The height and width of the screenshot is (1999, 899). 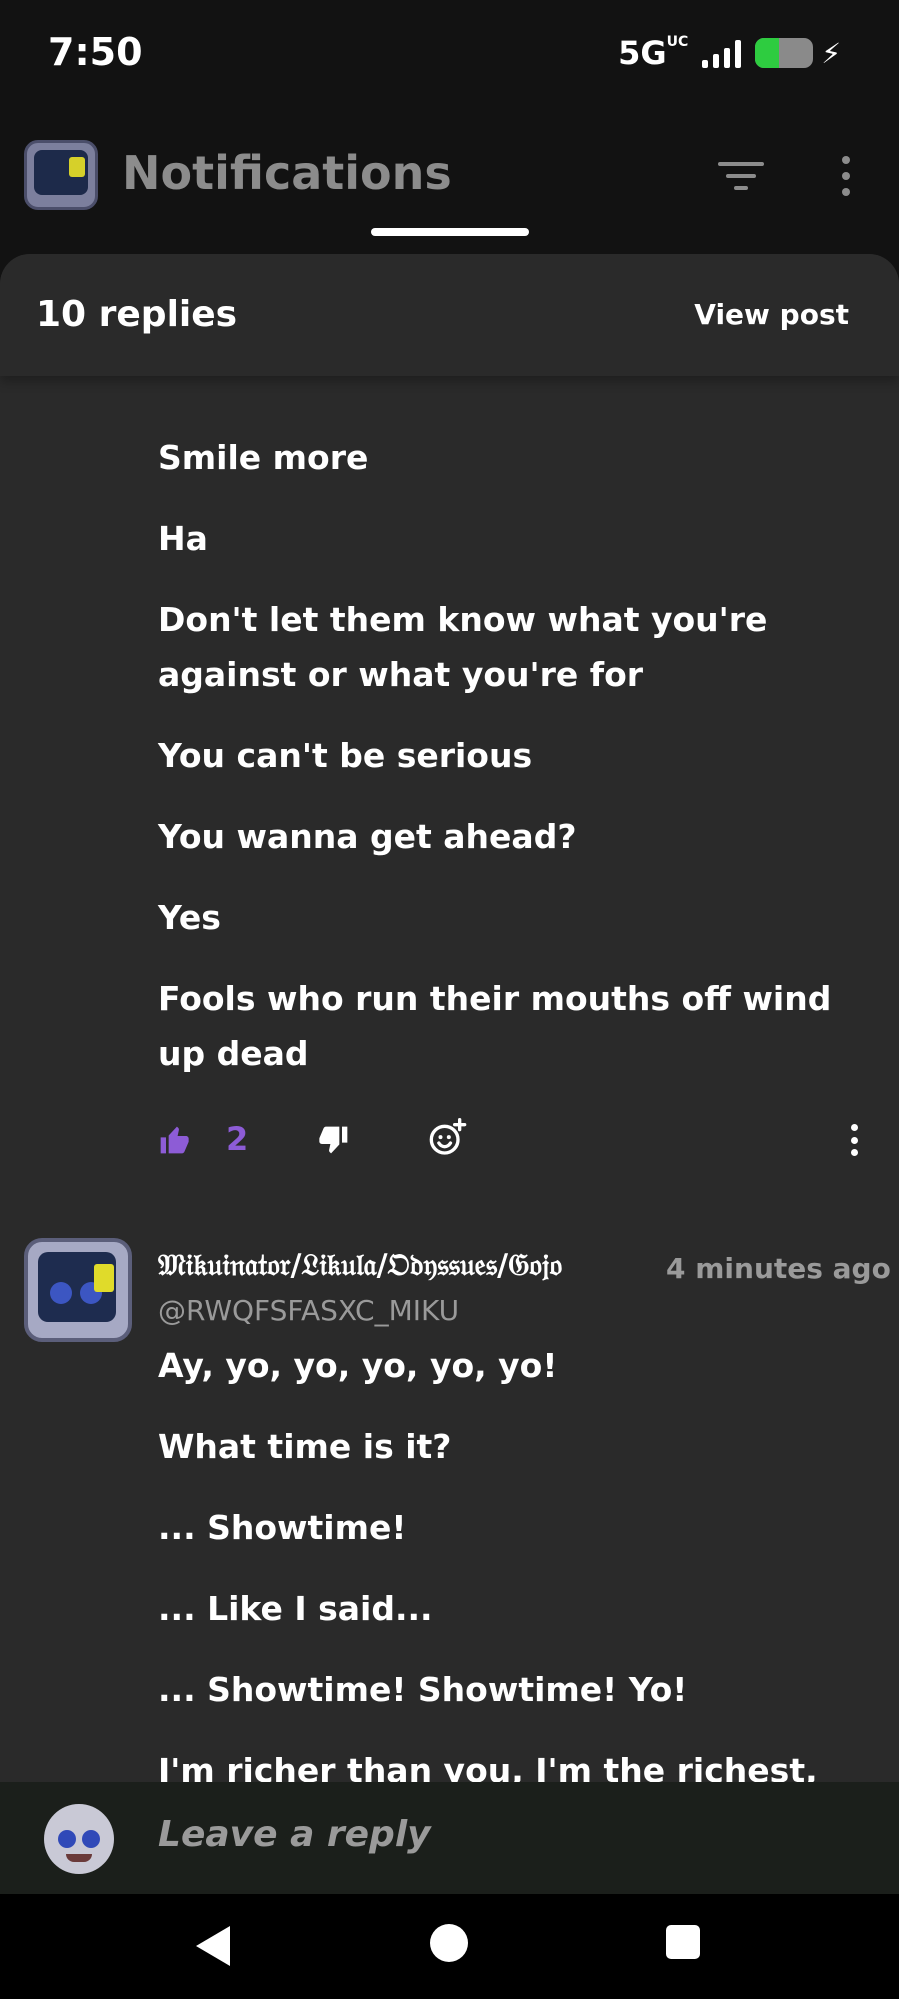 What do you see at coordinates (137, 314) in the screenshot?
I see `replies-count: 10 replies` at bounding box center [137, 314].